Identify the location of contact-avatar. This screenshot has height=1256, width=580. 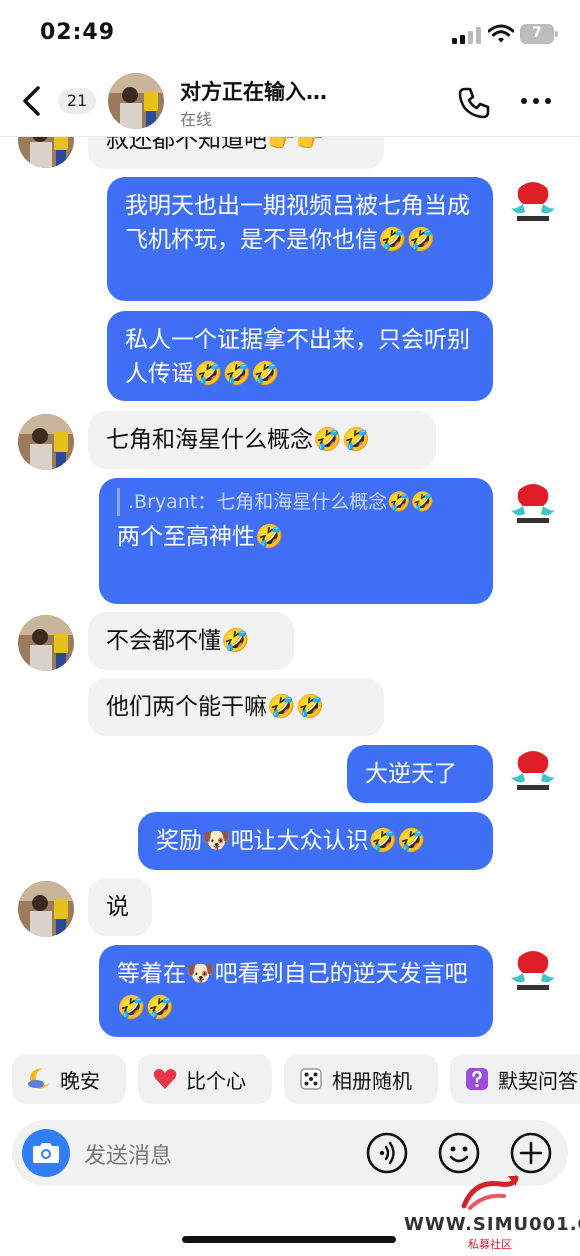
(136, 101).